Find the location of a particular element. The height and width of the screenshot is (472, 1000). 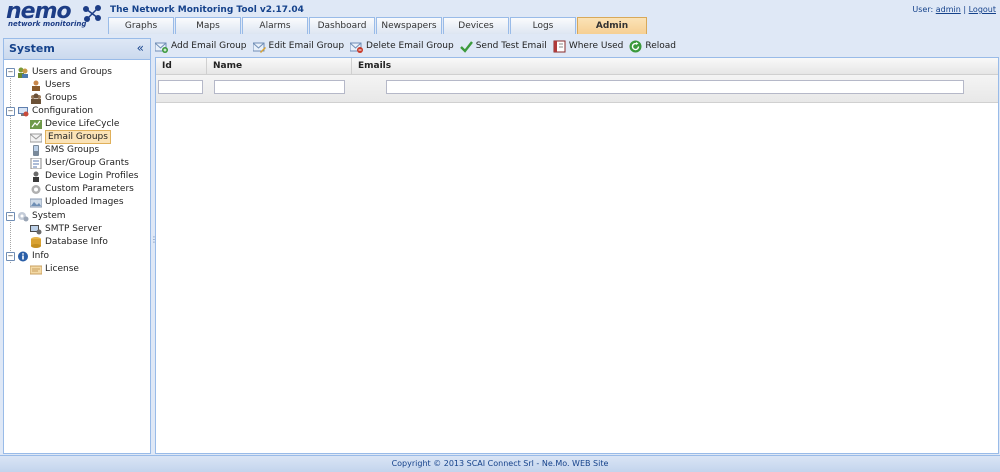

delete-email-group-button: Delete Email Group is located at coordinates (402, 46).